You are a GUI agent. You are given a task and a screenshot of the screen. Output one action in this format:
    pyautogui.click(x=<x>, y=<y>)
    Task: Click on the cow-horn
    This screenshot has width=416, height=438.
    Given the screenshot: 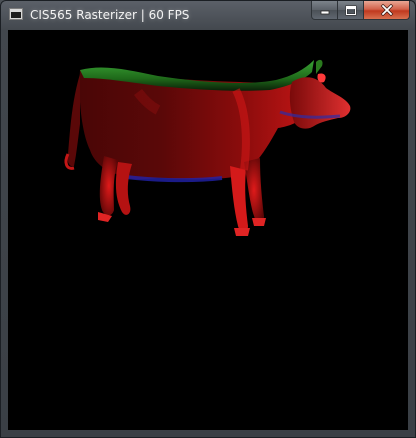 What is the action you would take?
    pyautogui.click(x=319, y=66)
    